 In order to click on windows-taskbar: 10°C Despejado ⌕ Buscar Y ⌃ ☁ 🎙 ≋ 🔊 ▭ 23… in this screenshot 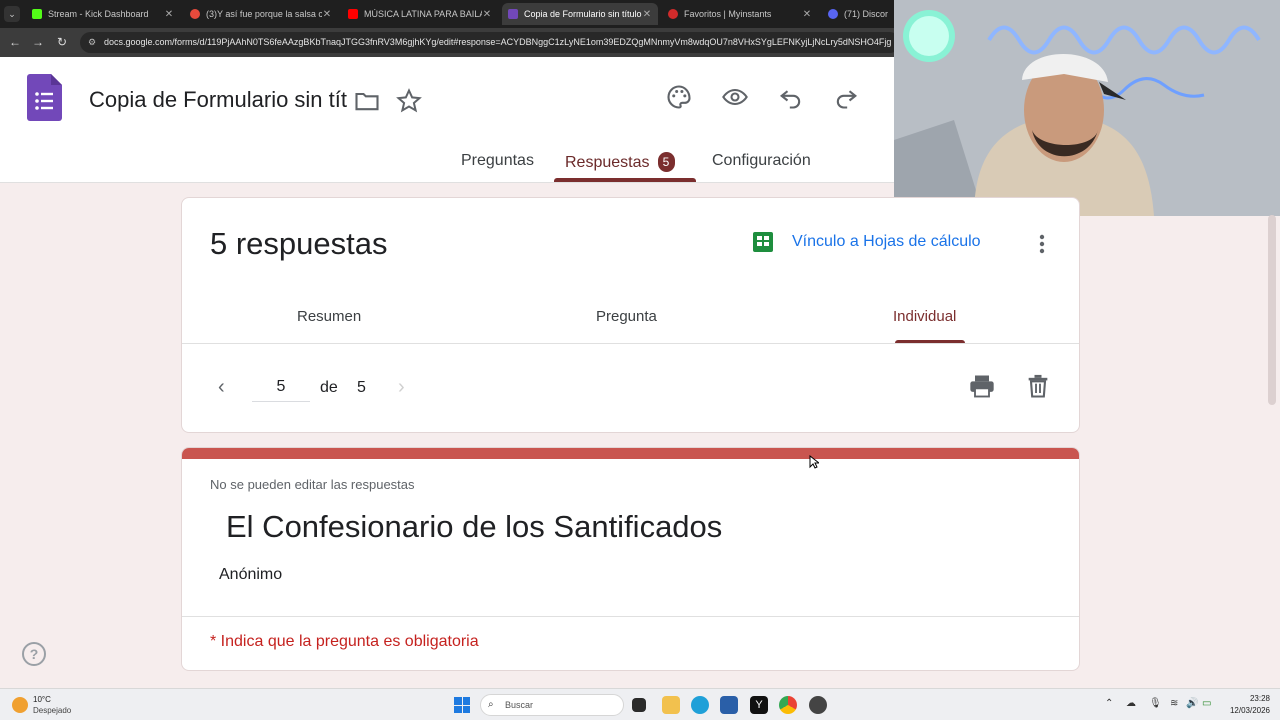, I will do `click(640, 704)`.